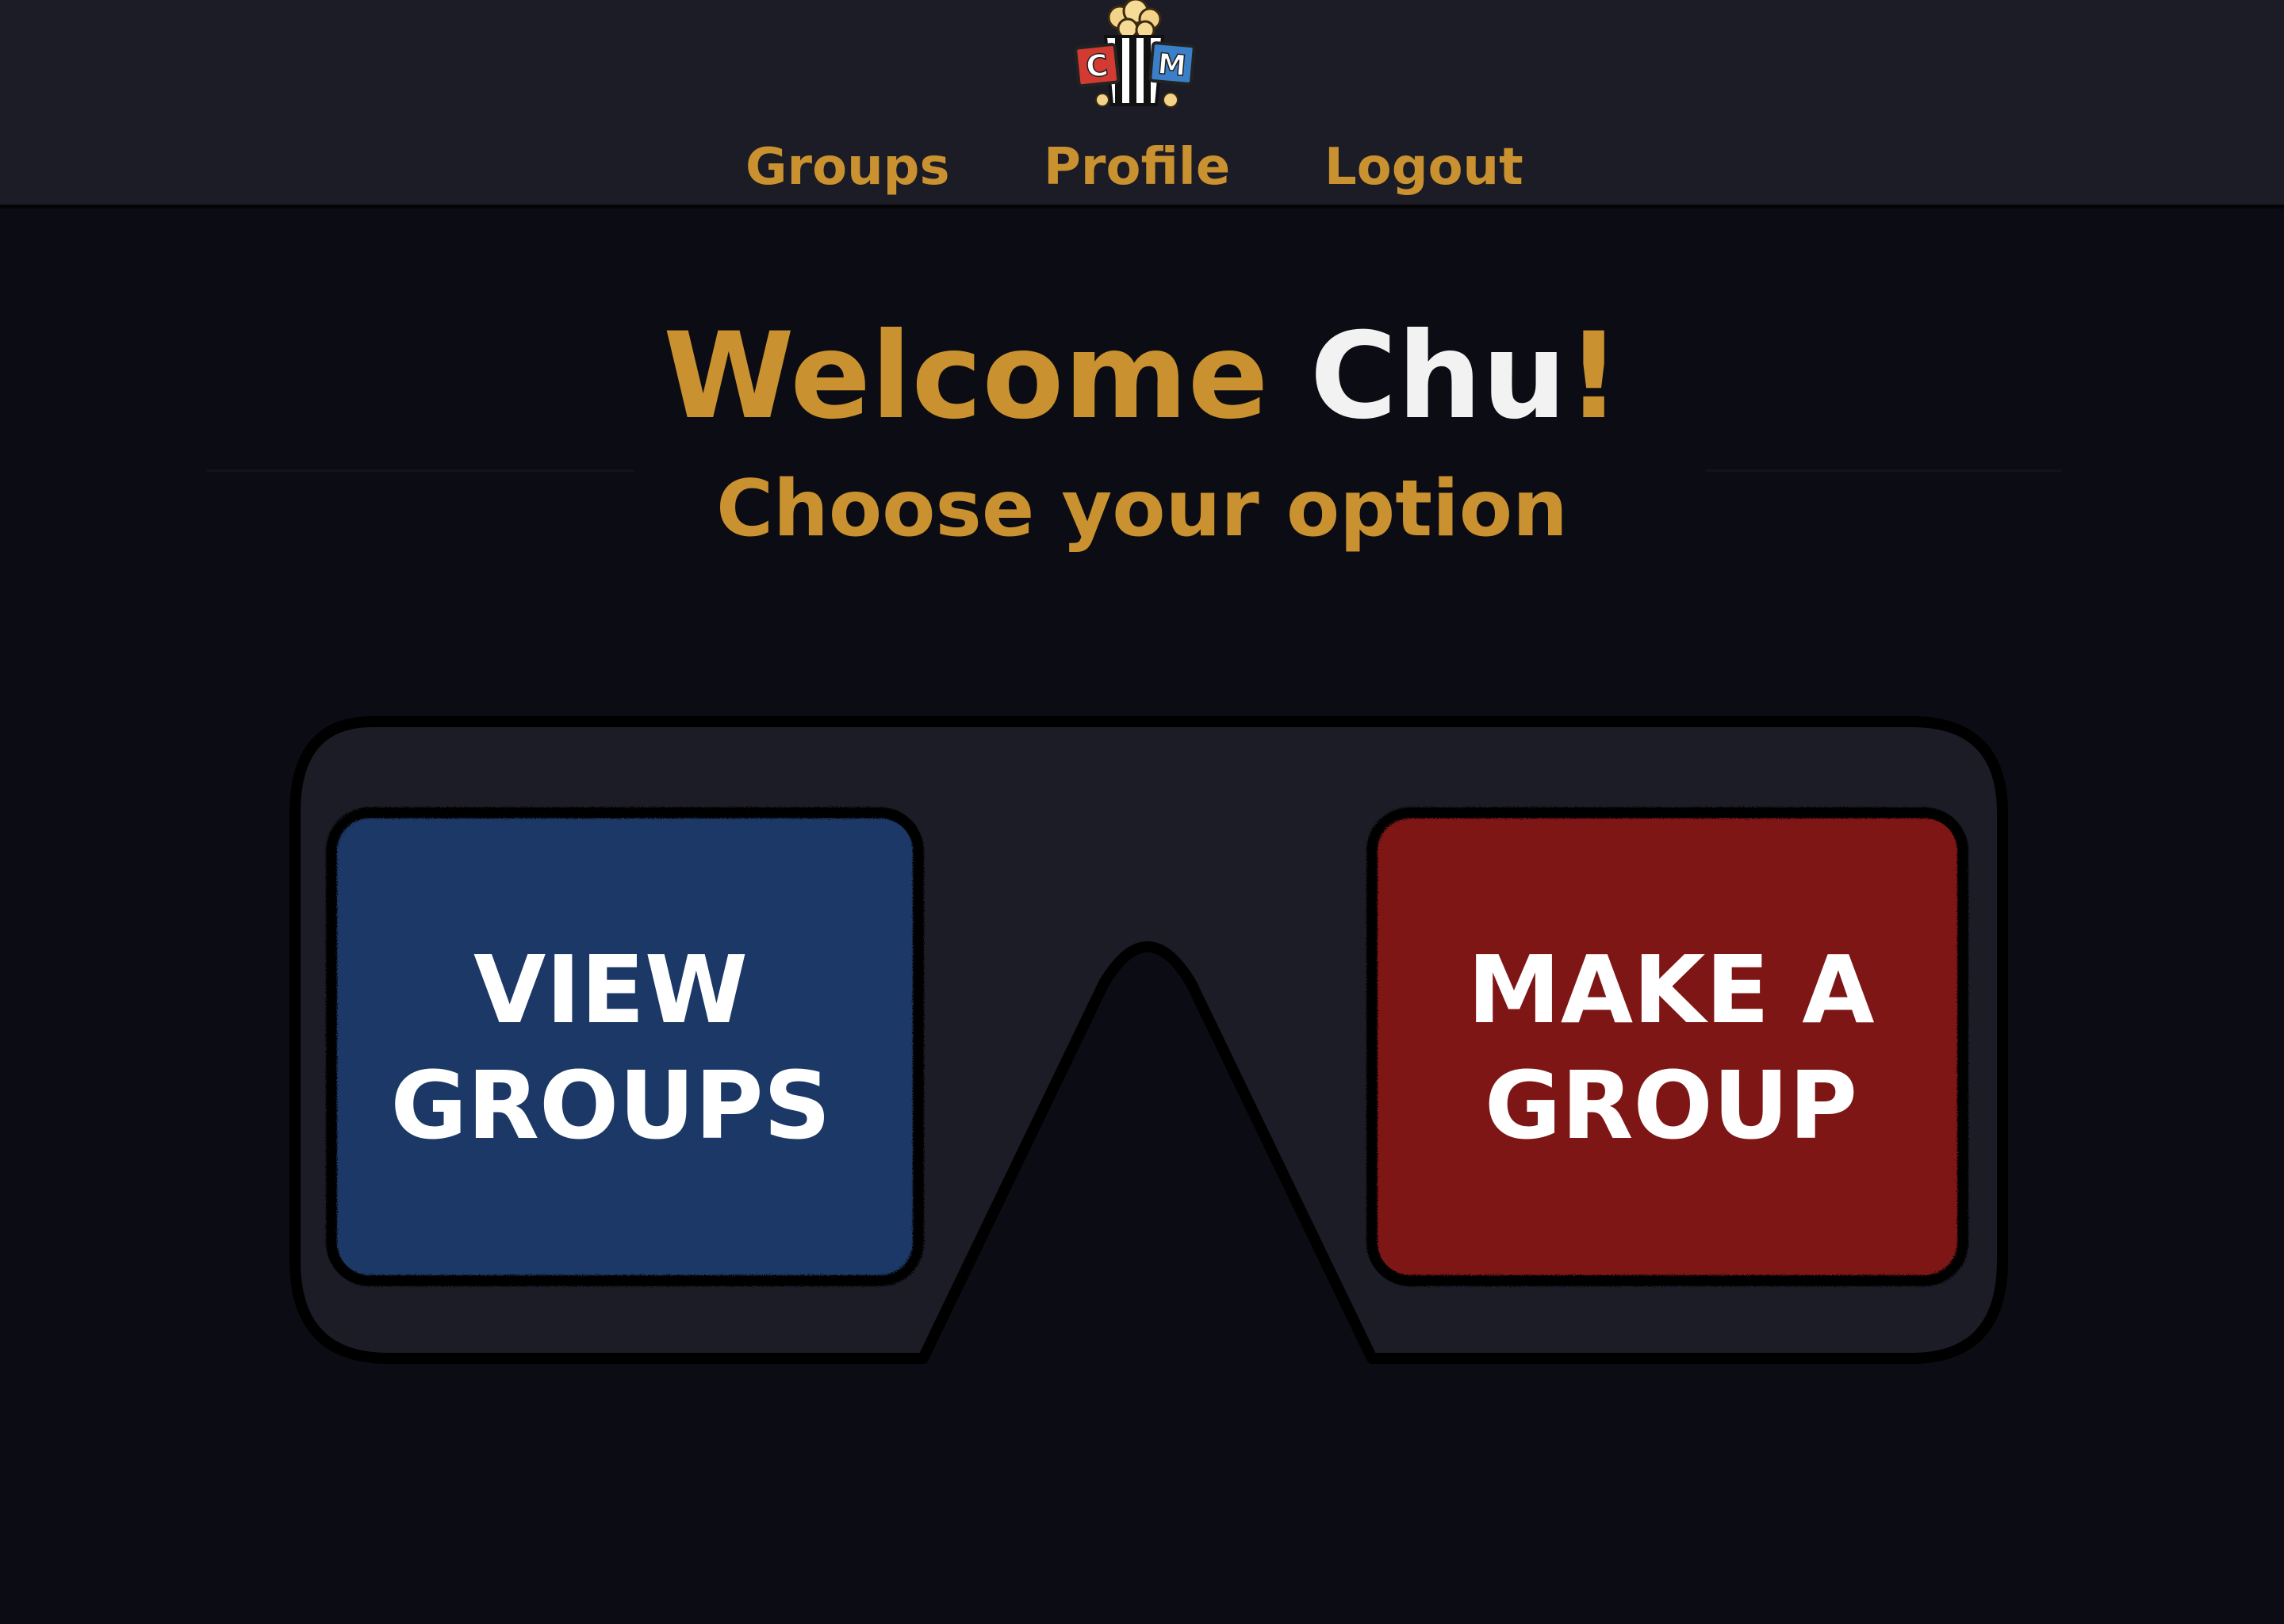  I want to click on make-a-group-button, so click(1667, 1046).